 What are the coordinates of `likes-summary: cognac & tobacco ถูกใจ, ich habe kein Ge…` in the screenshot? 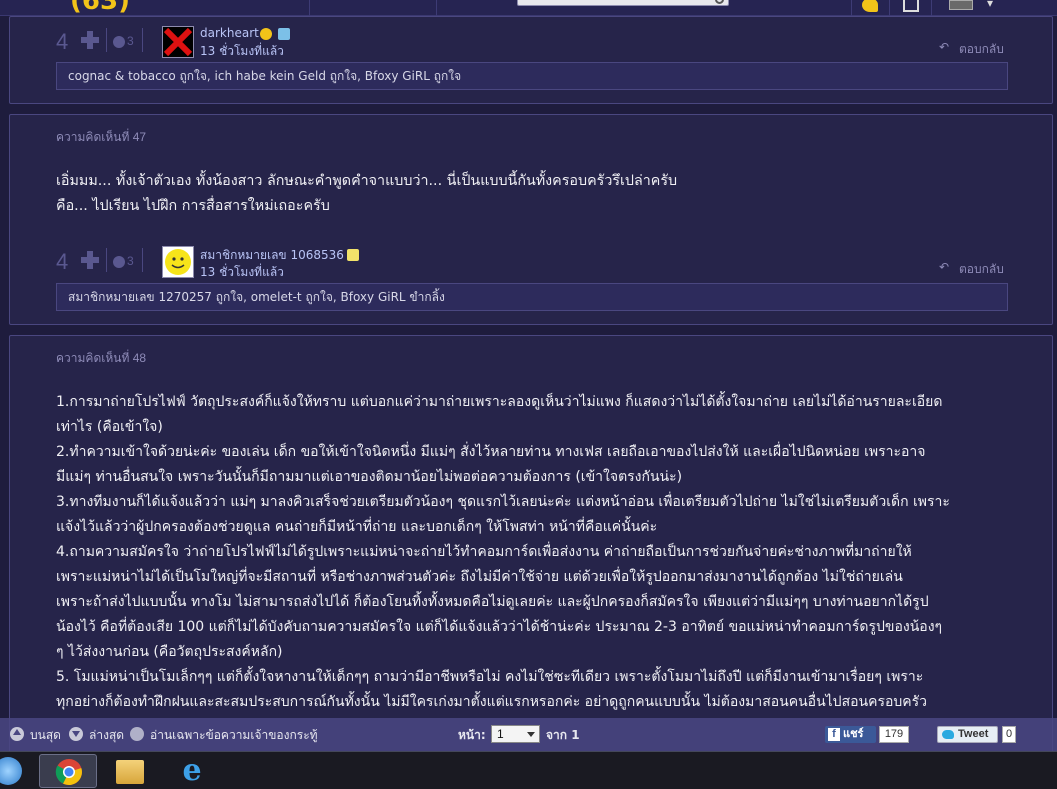 It's located at (532, 76).